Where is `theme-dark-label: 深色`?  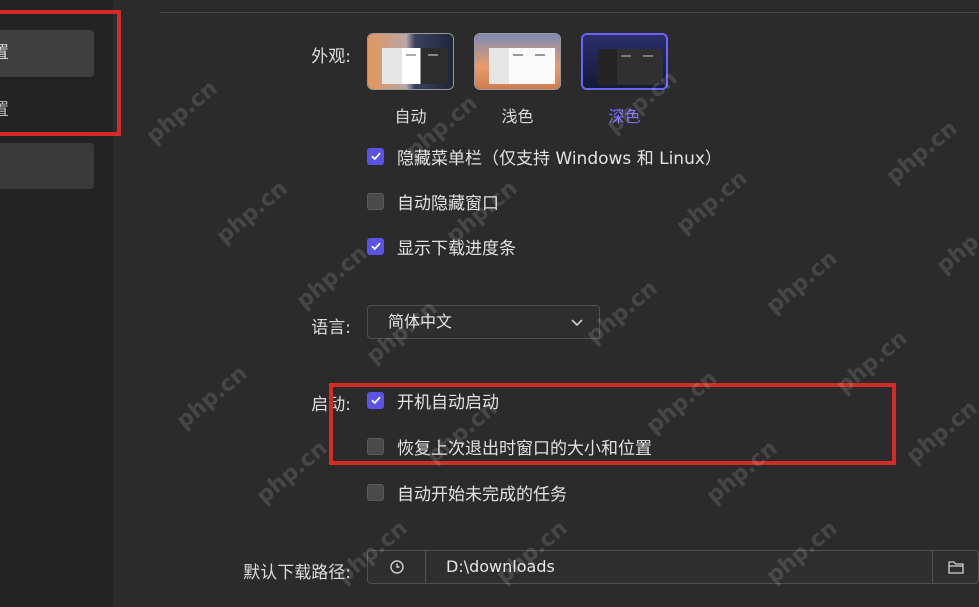
theme-dark-label: 深色 is located at coordinates (624, 116).